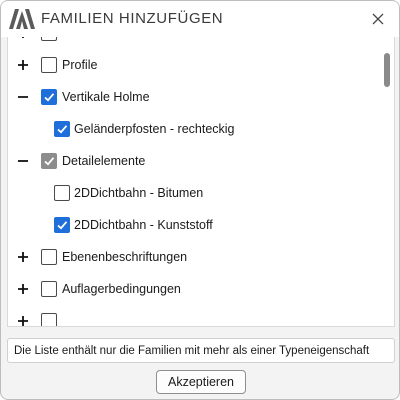 The width and height of the screenshot is (400, 400). What do you see at coordinates (139, 193) in the screenshot?
I see `tree-item-label: 2DDichtbahn - Bitumen` at bounding box center [139, 193].